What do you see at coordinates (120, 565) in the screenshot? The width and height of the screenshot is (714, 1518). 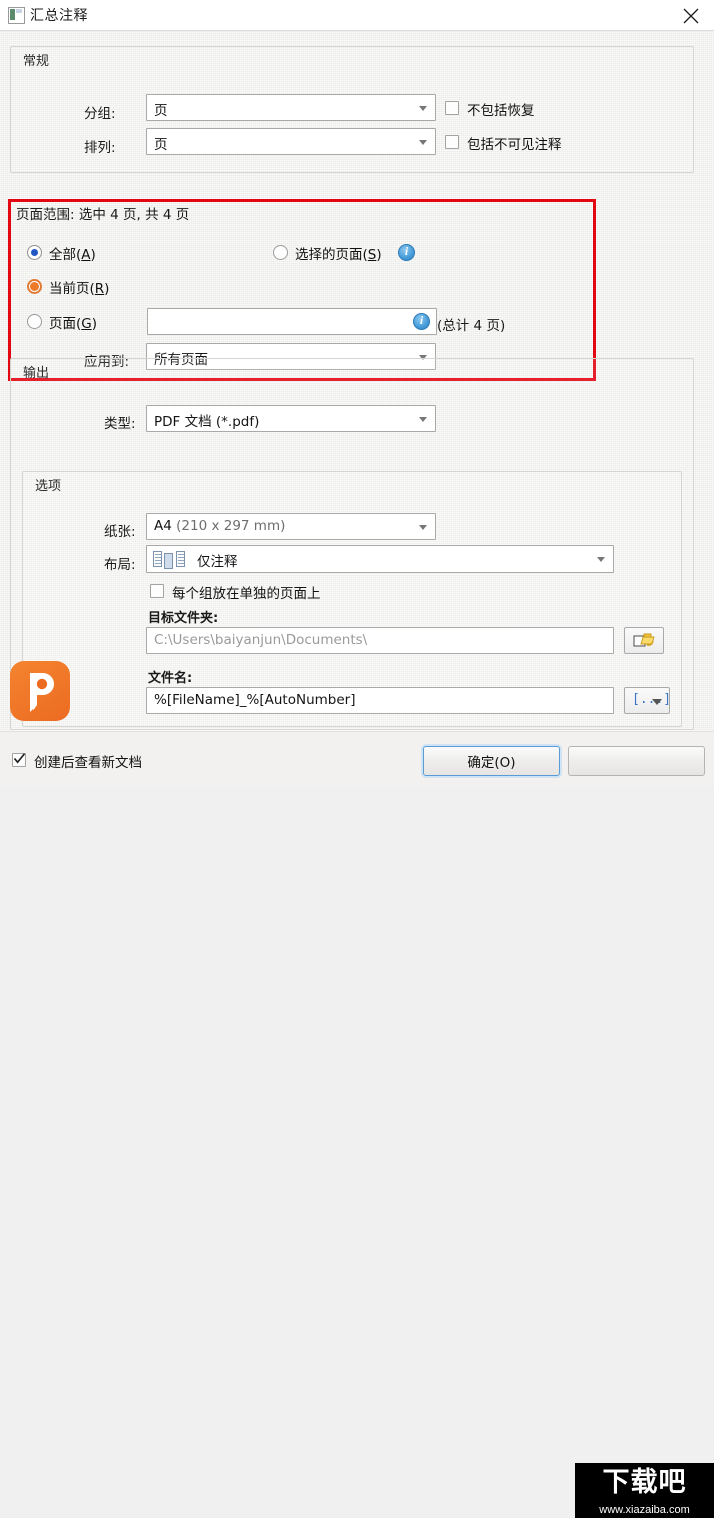 I see `layout-label: 布局:` at bounding box center [120, 565].